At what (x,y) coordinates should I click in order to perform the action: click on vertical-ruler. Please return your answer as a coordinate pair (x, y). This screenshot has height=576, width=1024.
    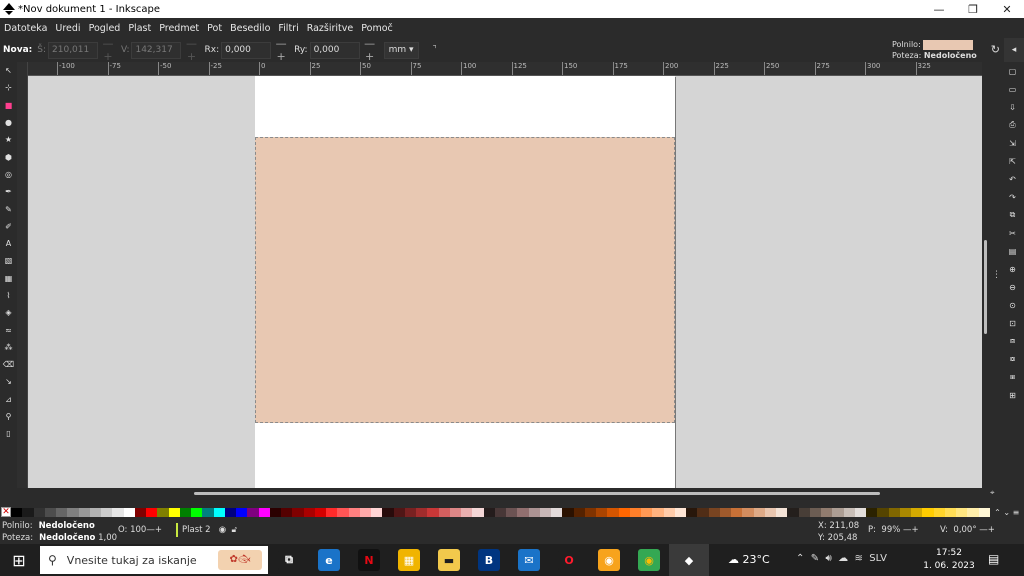
    Looking at the image, I should click on (22, 275).